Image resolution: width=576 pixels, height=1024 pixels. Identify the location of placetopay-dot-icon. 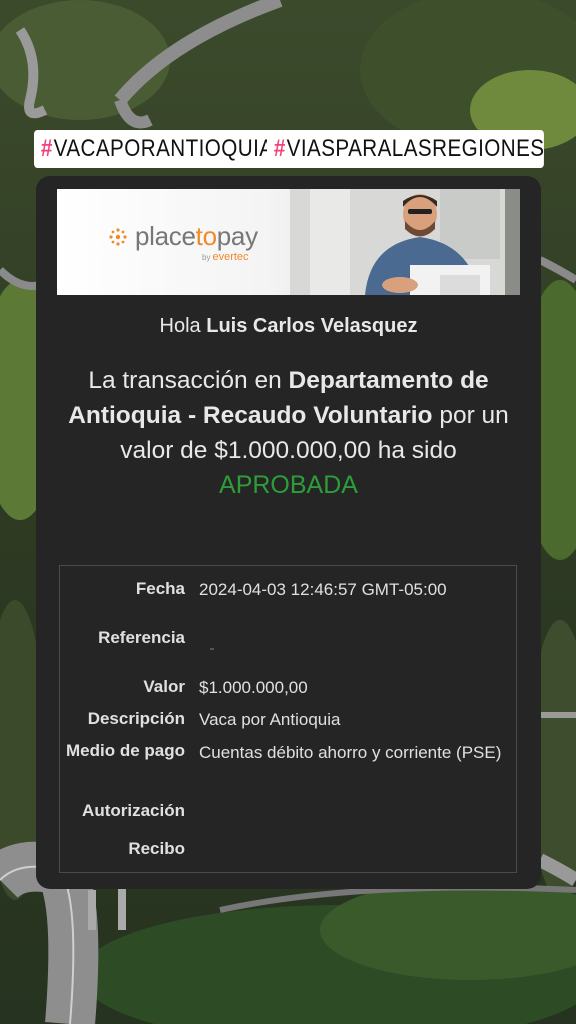
(118, 237).